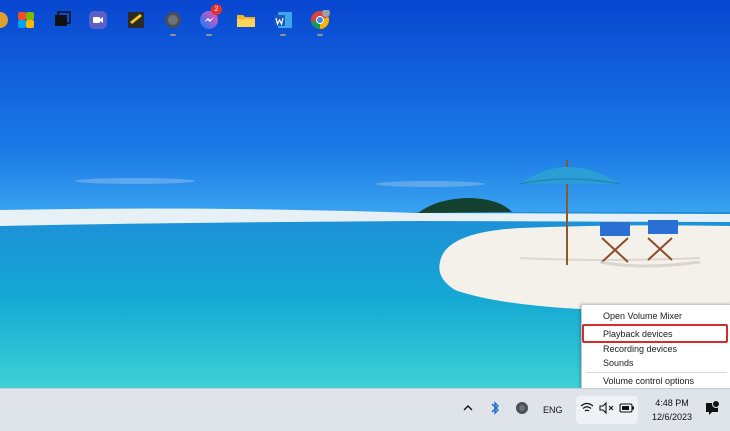 The height and width of the screenshot is (431, 730). I want to click on wifi-icon, so click(590, 411).